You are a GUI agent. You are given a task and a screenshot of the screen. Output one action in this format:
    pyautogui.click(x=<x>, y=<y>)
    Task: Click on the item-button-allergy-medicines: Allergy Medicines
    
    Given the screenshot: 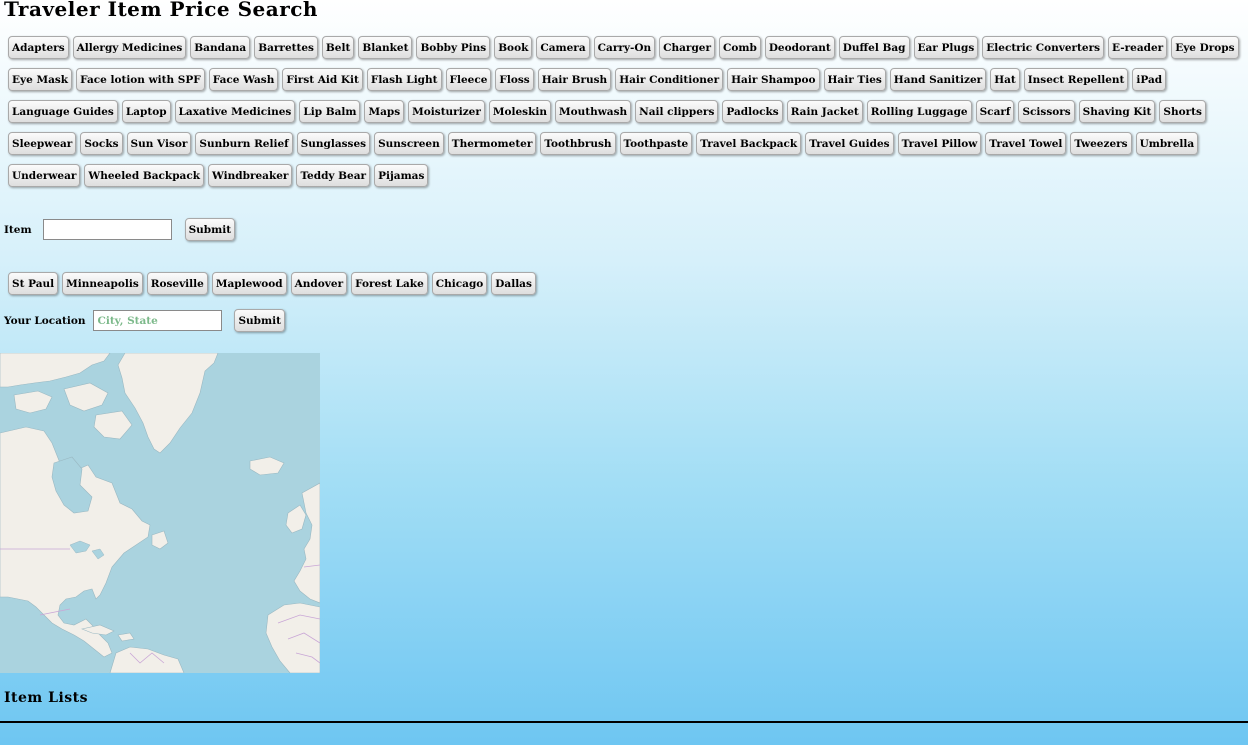 What is the action you would take?
    pyautogui.click(x=129, y=47)
    